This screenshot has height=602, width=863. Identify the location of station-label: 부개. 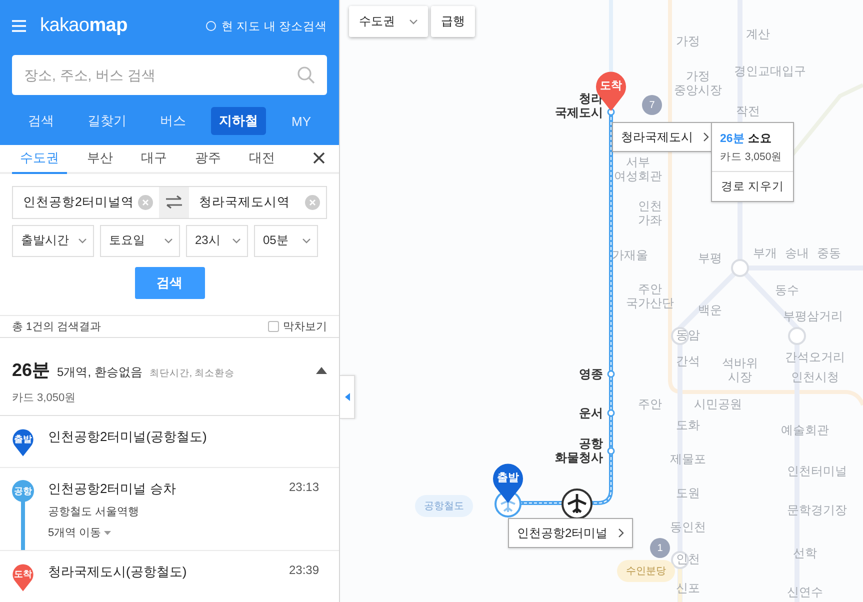
(765, 254).